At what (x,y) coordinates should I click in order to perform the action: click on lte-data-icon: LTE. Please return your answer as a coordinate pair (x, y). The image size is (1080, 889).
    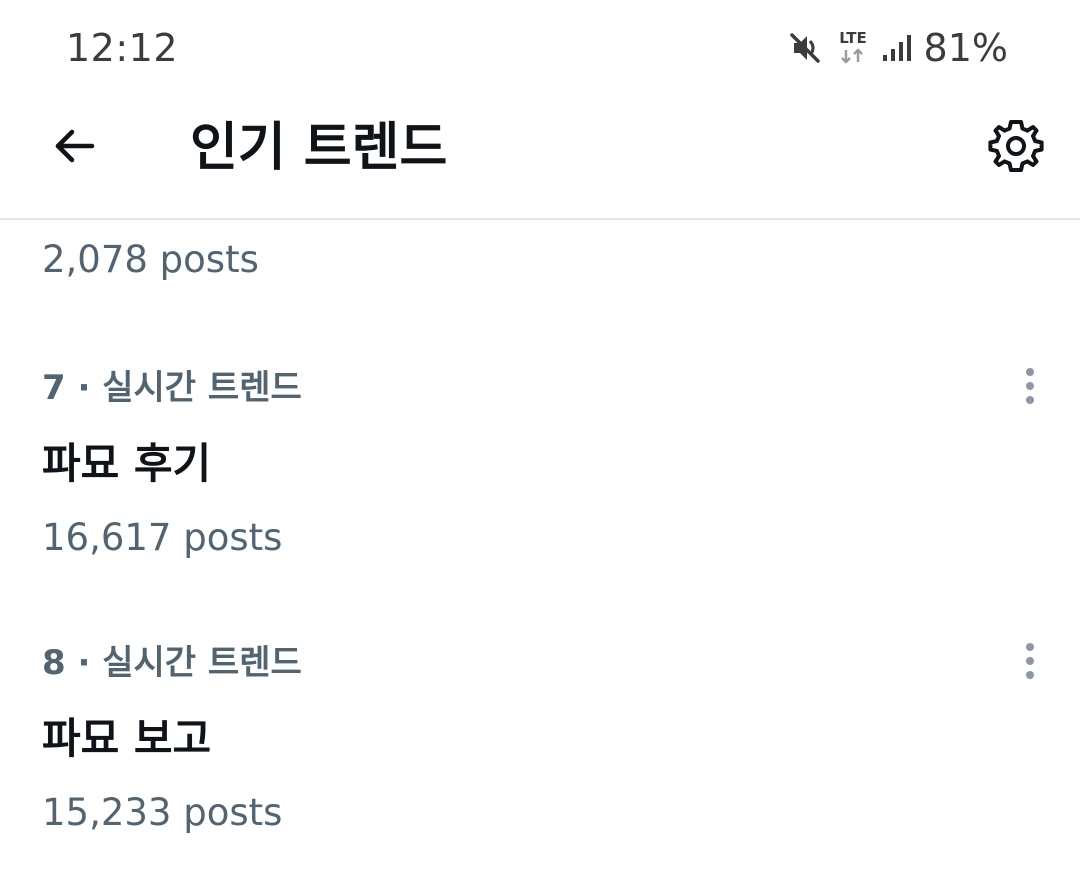
    Looking at the image, I should click on (853, 48).